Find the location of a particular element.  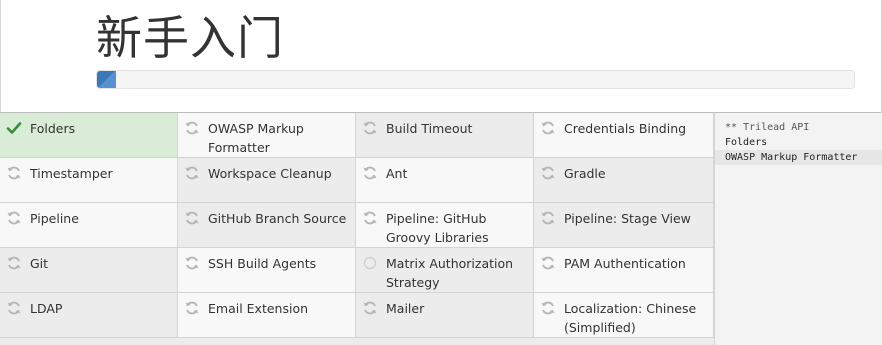

plugin-item: Matrix Authorization Strategy is located at coordinates (445, 270).